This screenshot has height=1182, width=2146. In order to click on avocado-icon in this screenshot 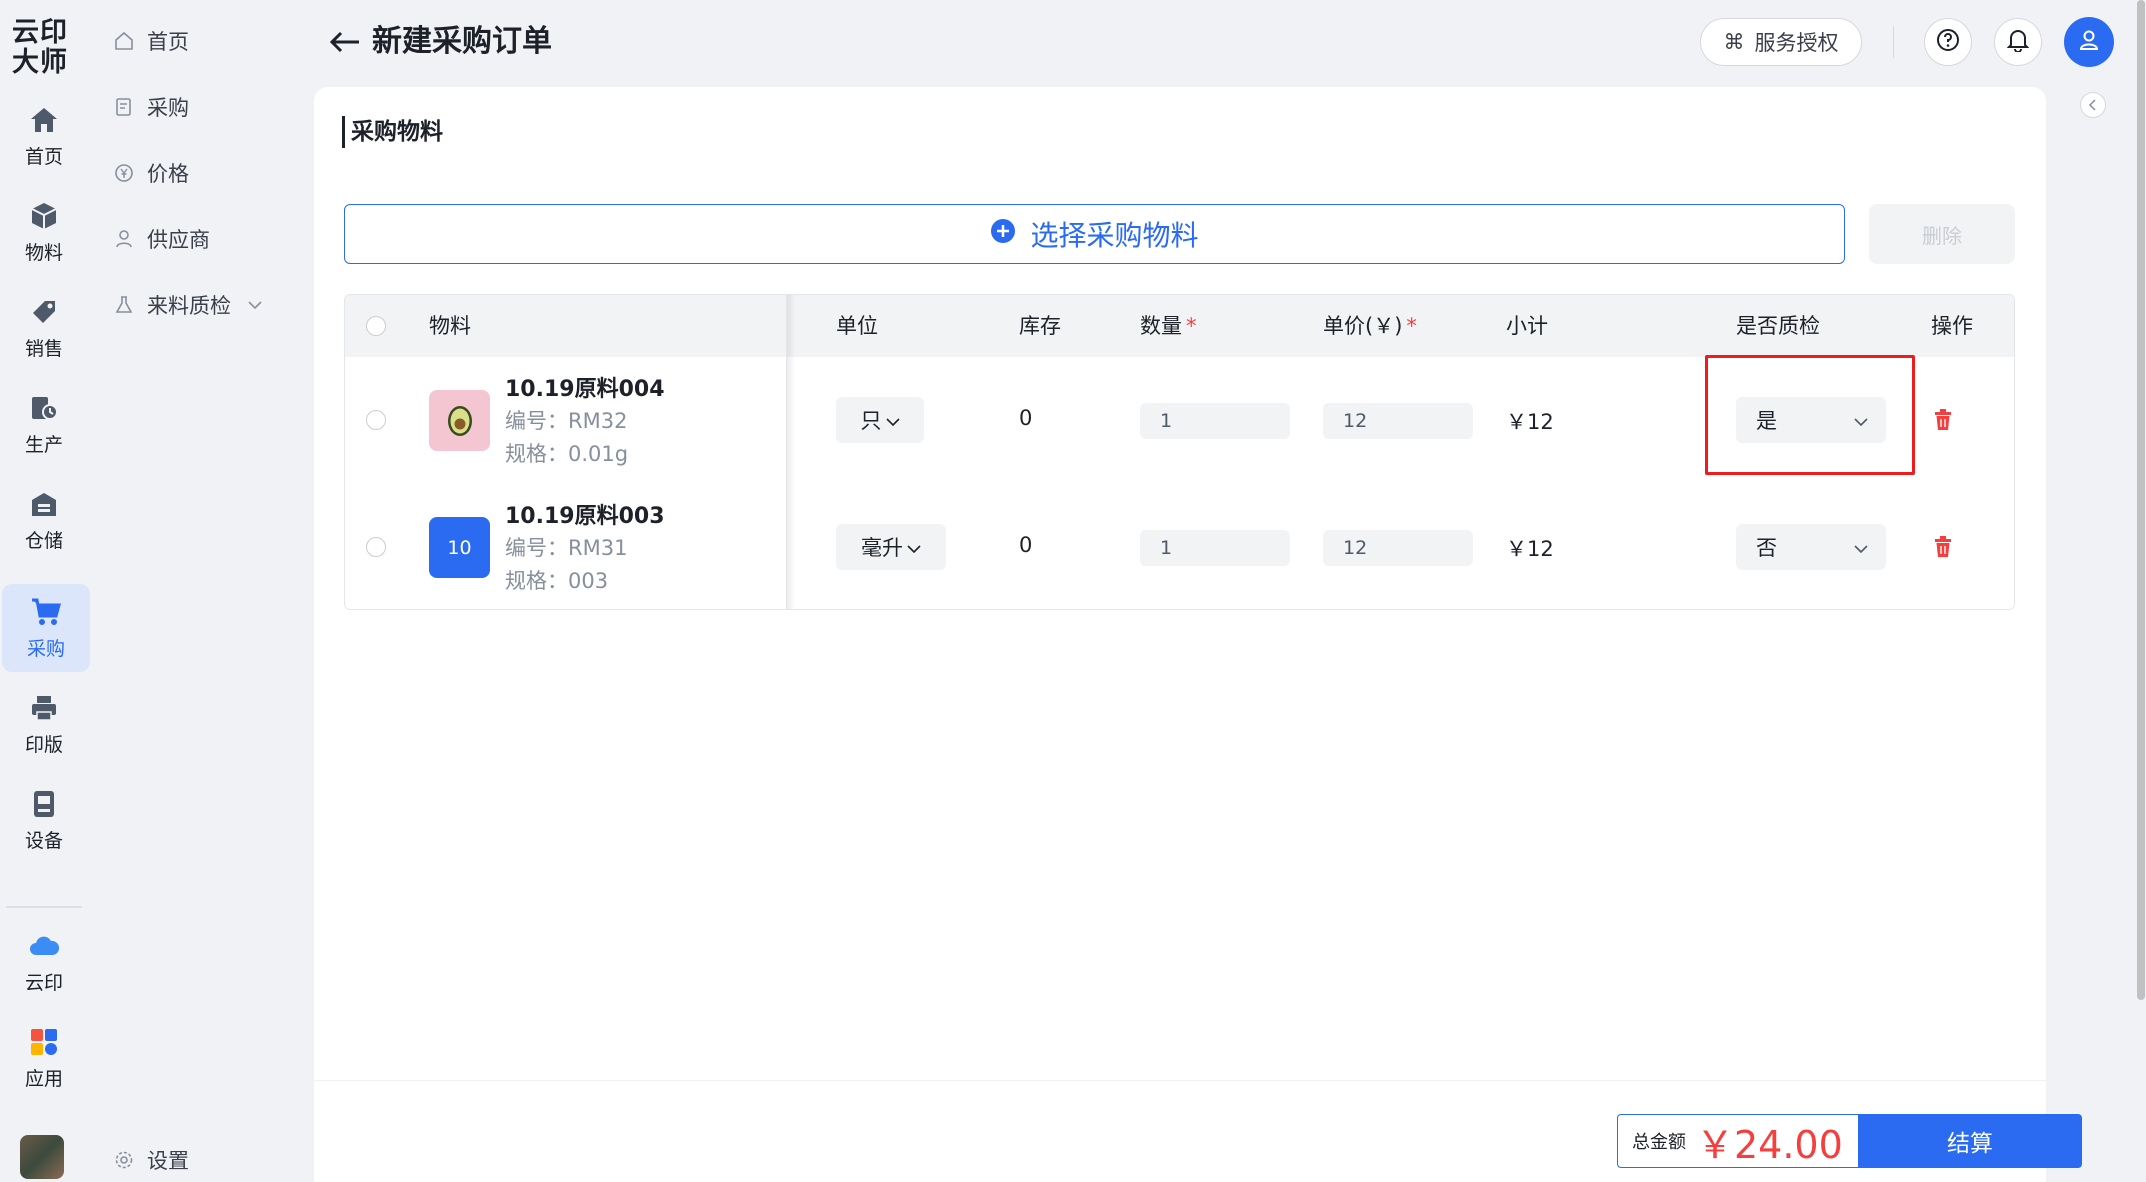, I will do `click(460, 421)`.